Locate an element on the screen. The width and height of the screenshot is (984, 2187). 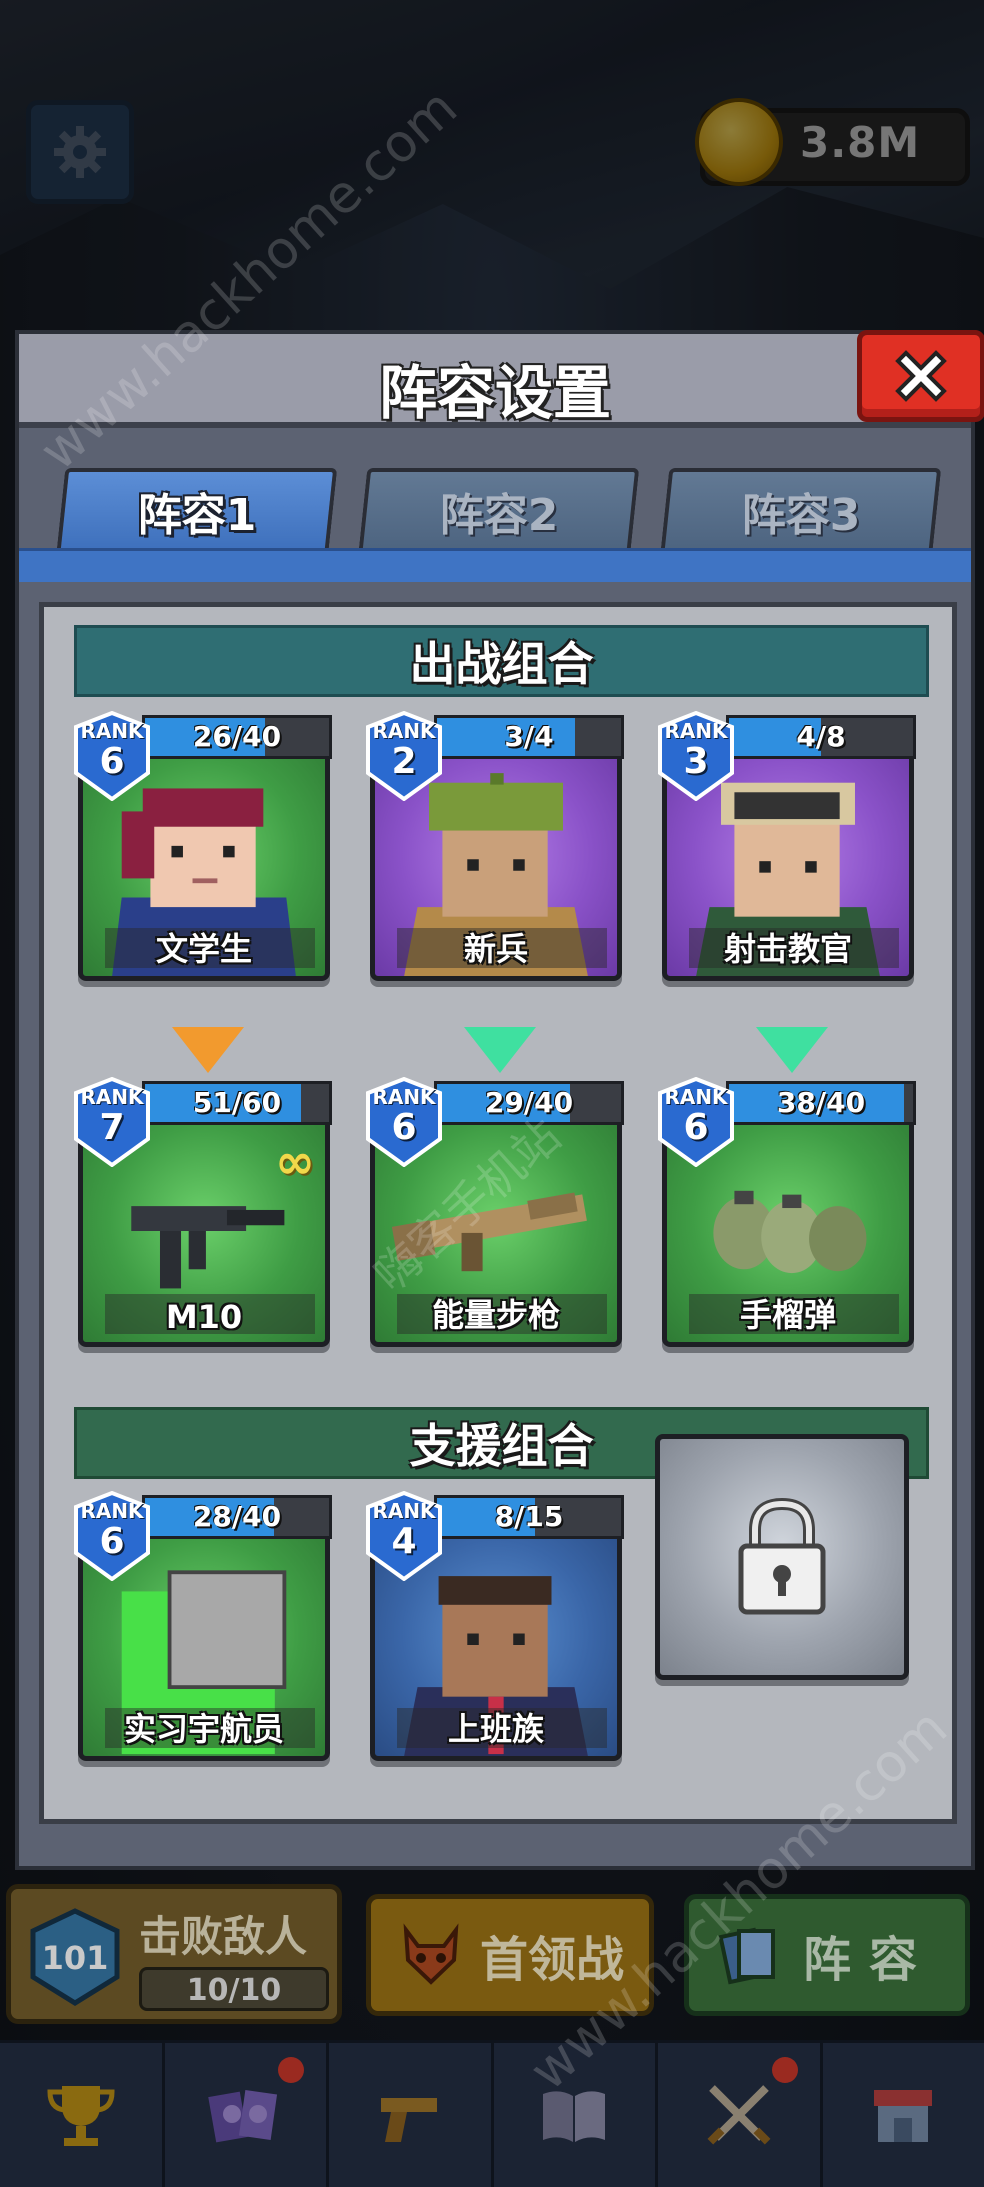
support-section-title: 支援组合 is located at coordinates (501, 1446).